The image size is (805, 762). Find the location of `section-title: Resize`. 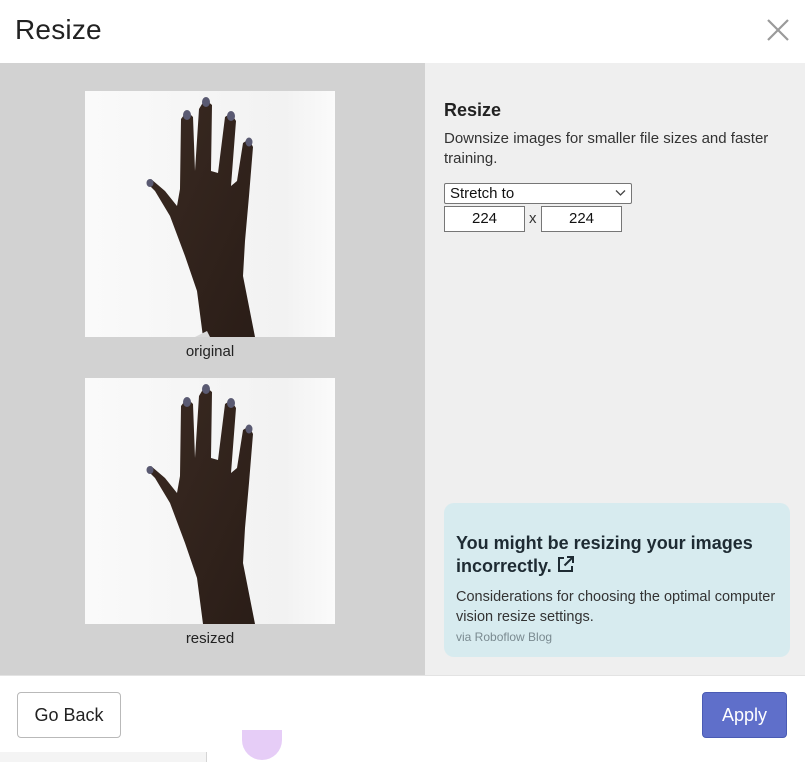

section-title: Resize is located at coordinates (473, 110).